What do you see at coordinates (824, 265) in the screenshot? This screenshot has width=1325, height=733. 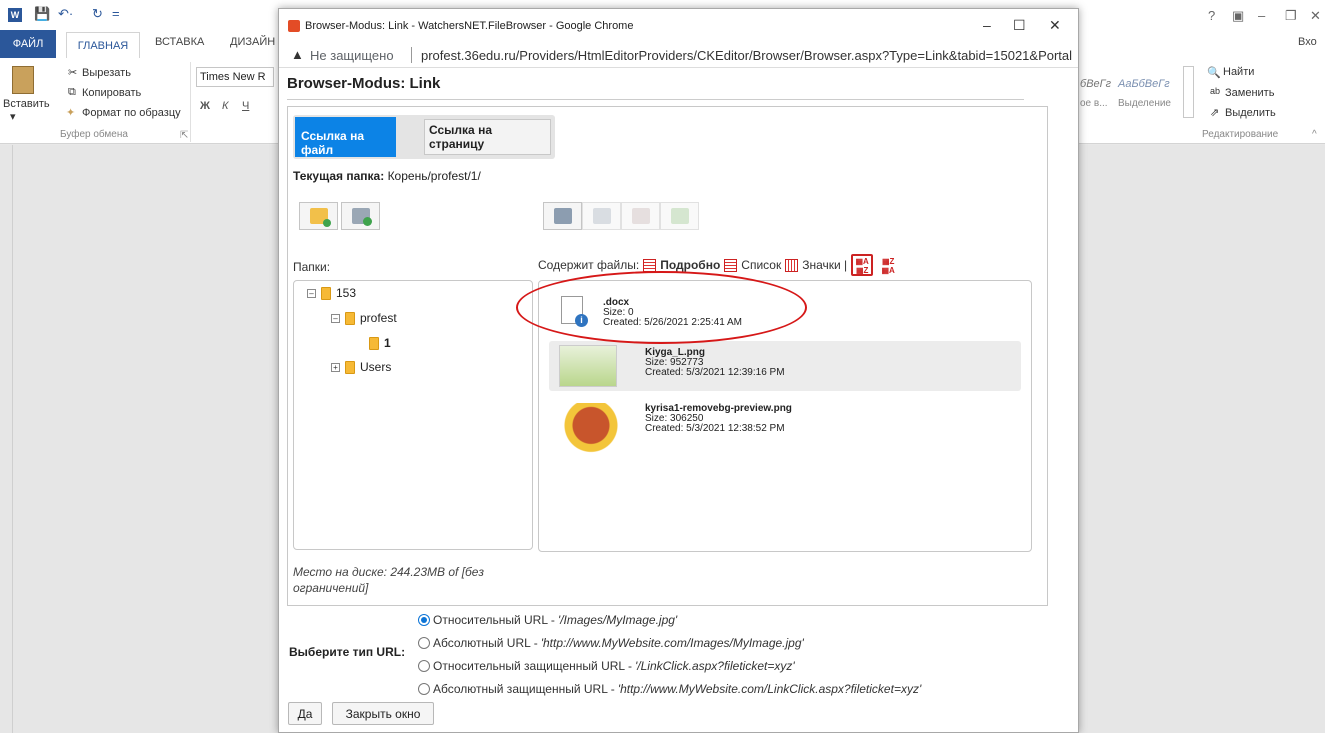 I see `view-icons-link: Значки |` at bounding box center [824, 265].